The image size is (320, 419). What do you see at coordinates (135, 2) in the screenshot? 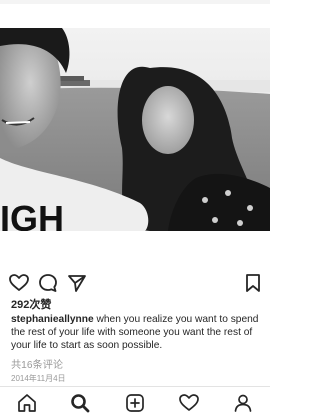
I see `top-bar` at bounding box center [135, 2].